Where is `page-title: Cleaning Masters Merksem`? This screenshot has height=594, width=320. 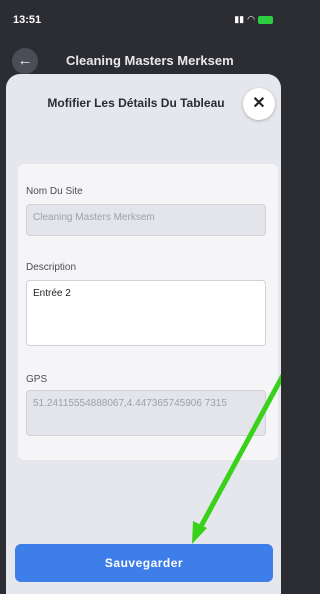 page-title: Cleaning Masters Merksem is located at coordinates (150, 60).